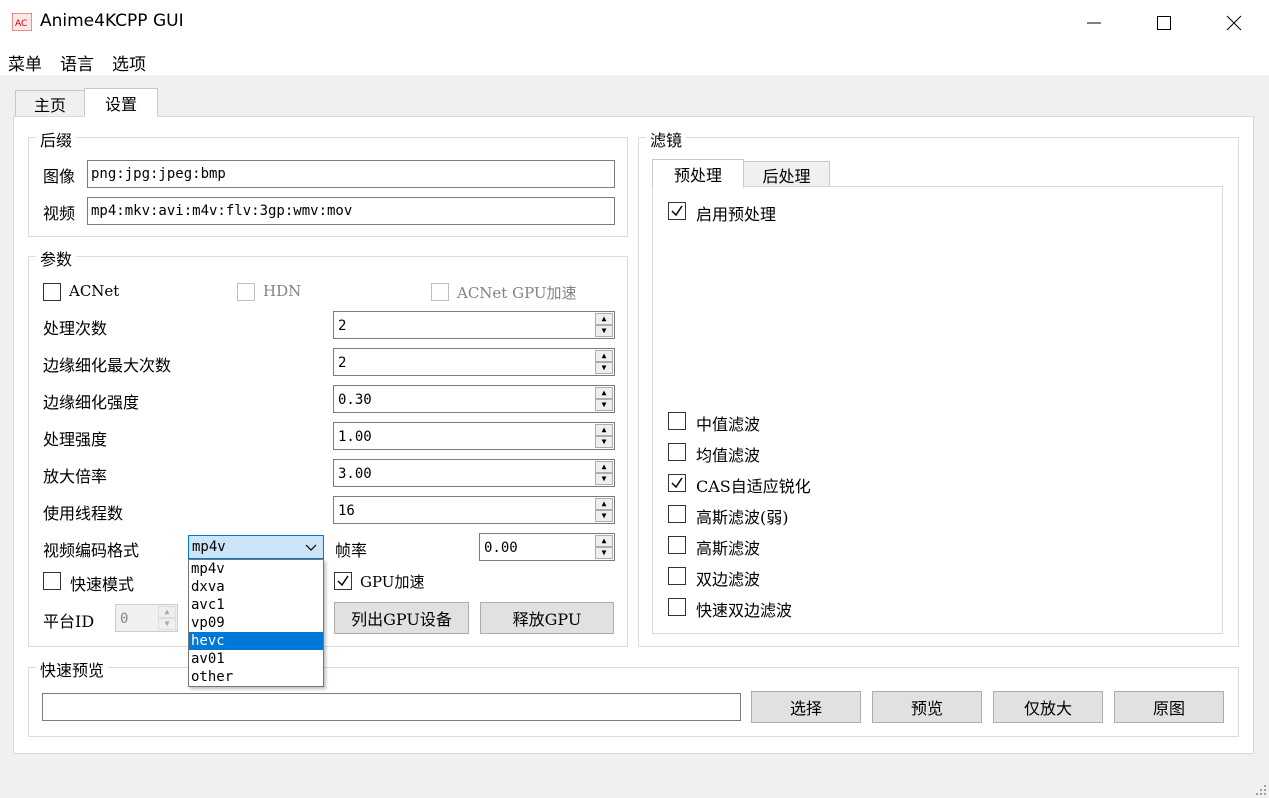  Describe the element at coordinates (677, 545) in the screenshot. I see `gaussian-checkbox` at that location.